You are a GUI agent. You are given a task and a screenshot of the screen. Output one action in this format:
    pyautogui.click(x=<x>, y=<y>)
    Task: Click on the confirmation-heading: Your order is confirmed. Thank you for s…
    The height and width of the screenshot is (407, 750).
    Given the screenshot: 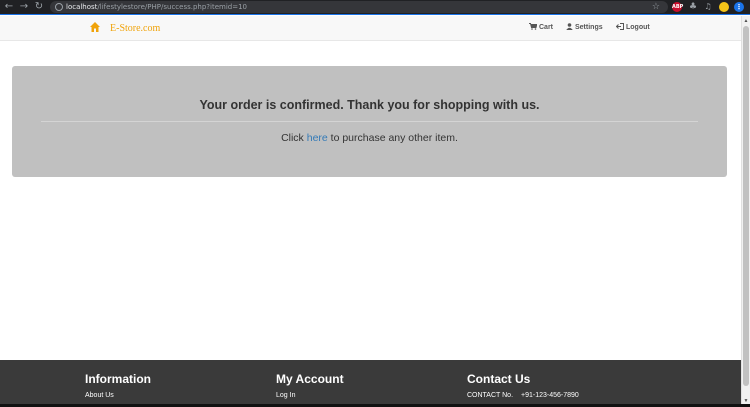 What is the action you would take?
    pyautogui.click(x=369, y=105)
    